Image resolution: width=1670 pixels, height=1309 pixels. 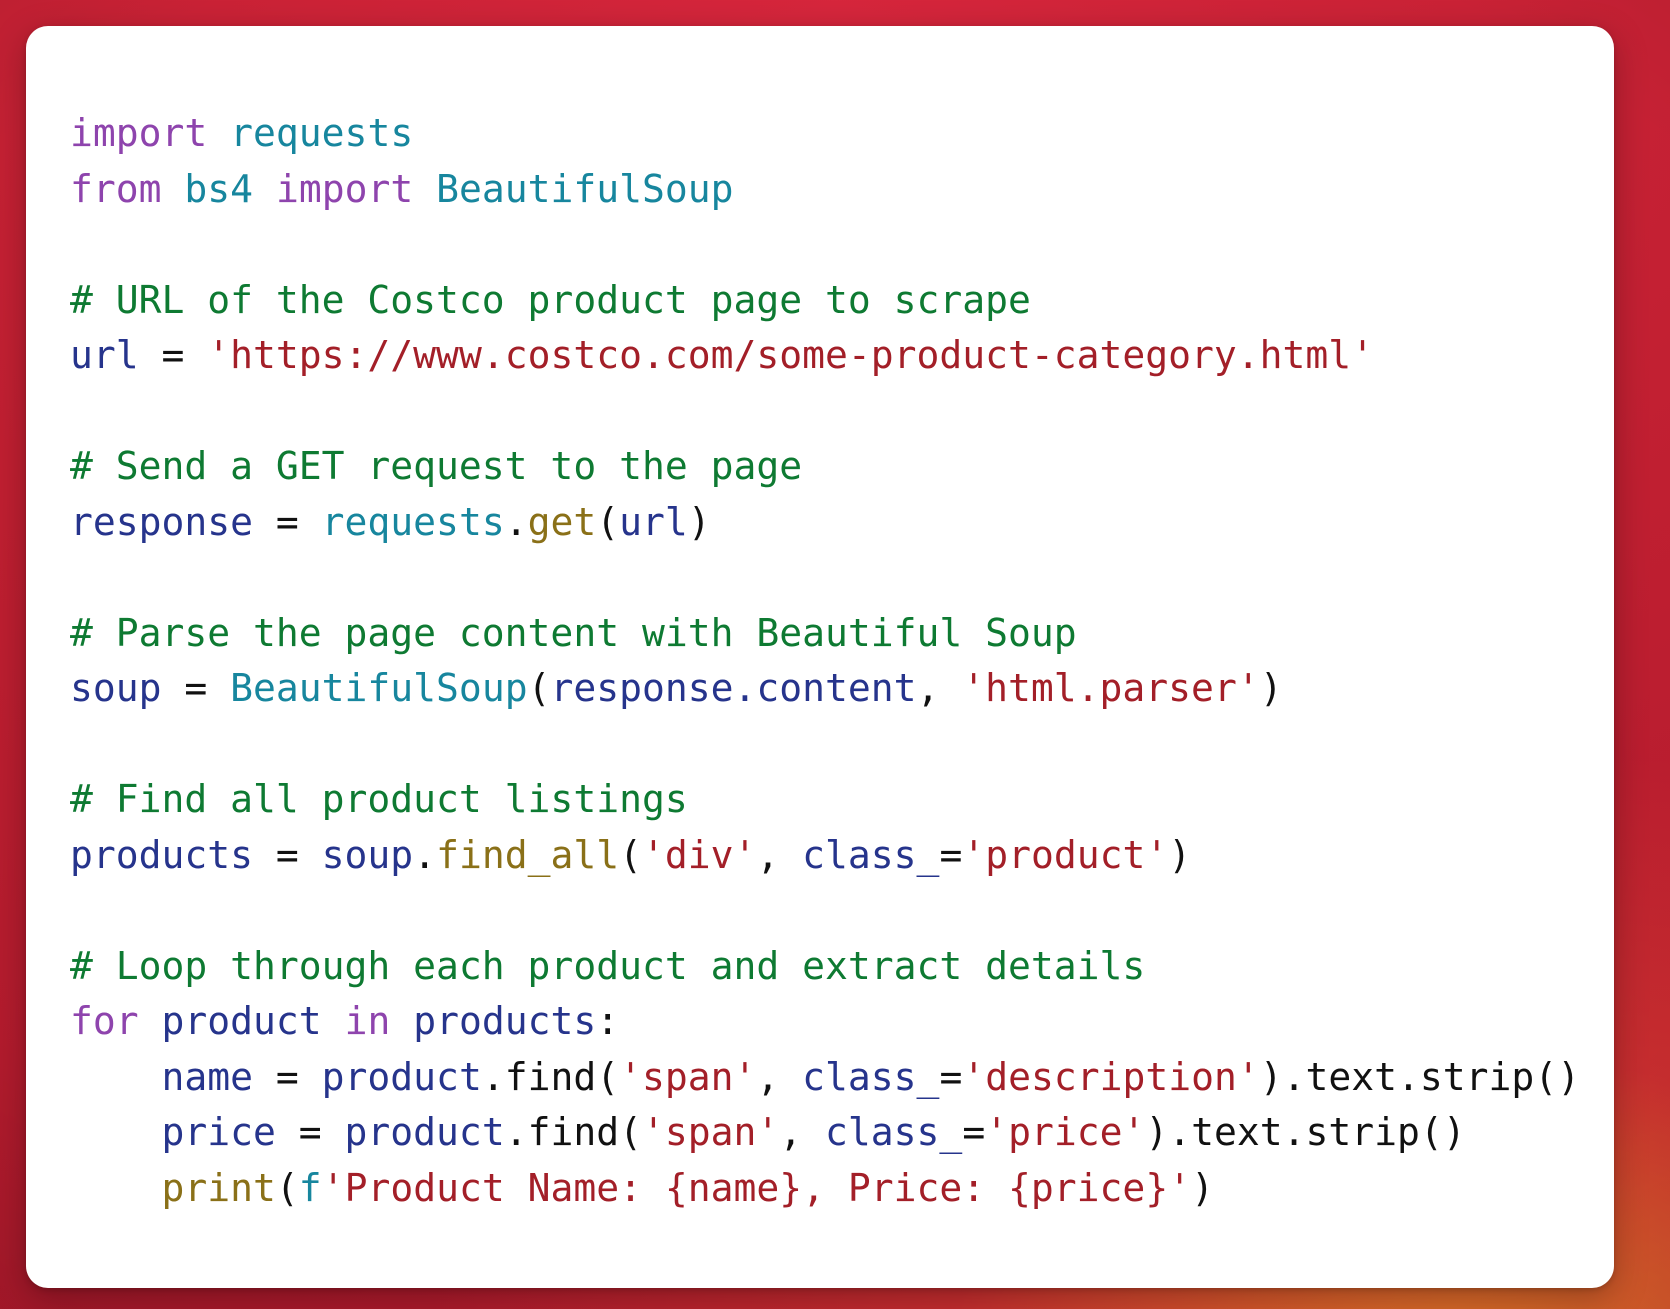 What do you see at coordinates (562, 521) in the screenshot?
I see `code-token-fn: get` at bounding box center [562, 521].